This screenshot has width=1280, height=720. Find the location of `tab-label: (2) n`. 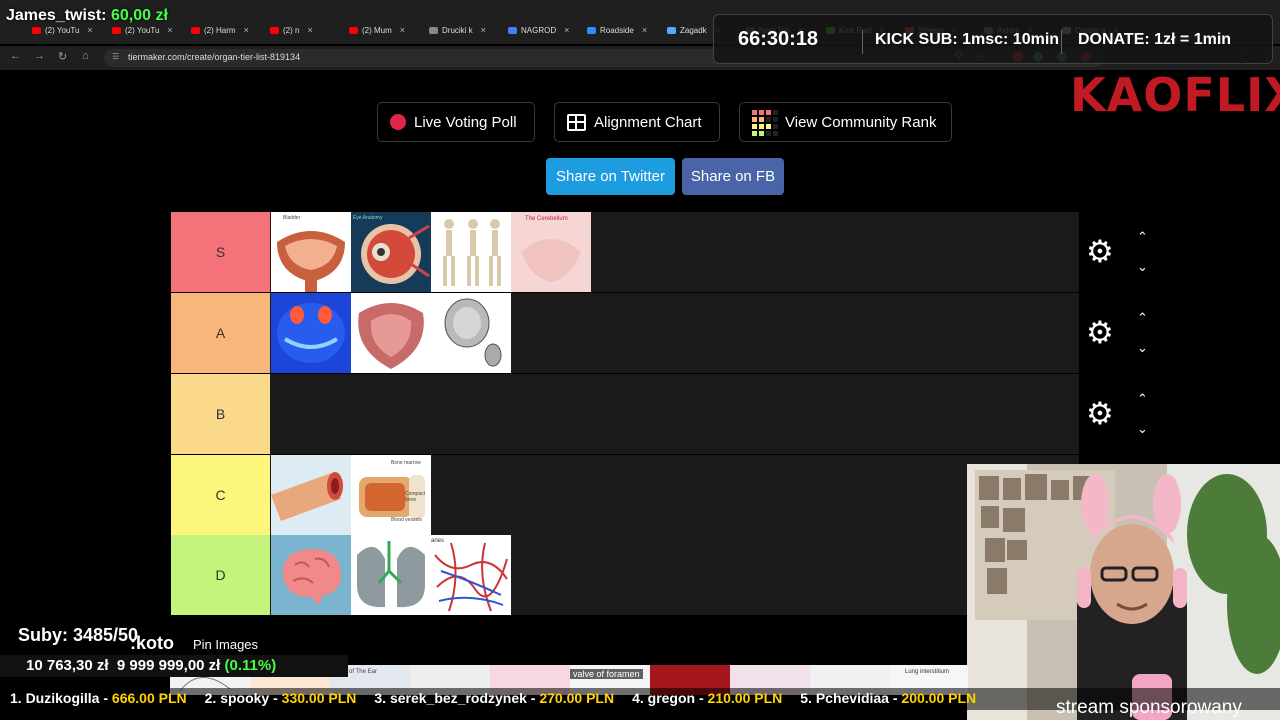

tab-label: (2) n is located at coordinates (291, 30).